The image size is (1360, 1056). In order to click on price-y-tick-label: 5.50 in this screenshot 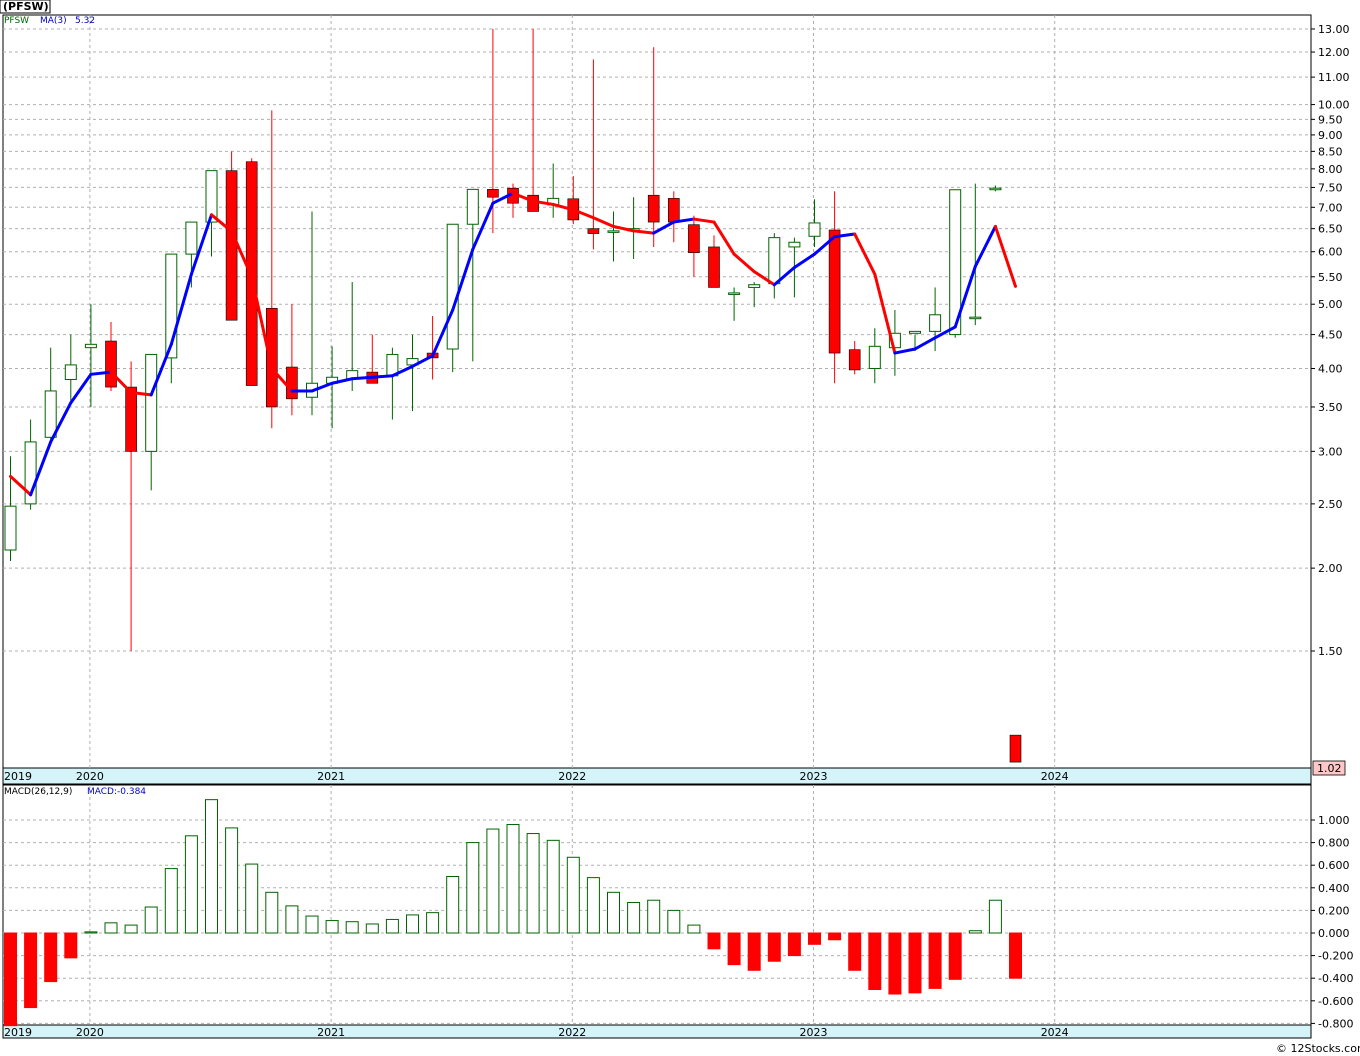, I will do `click(1330, 277)`.